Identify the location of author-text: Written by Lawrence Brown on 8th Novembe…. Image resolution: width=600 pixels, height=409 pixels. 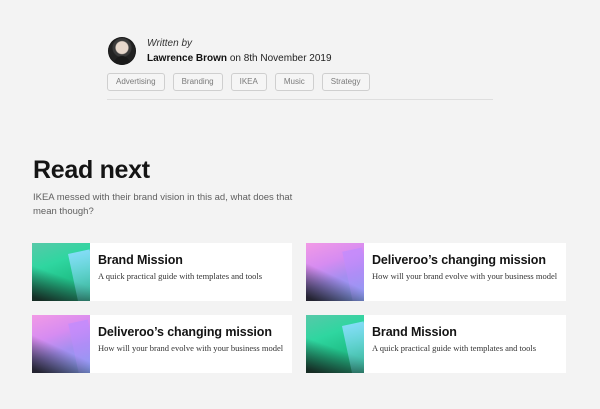
(239, 51).